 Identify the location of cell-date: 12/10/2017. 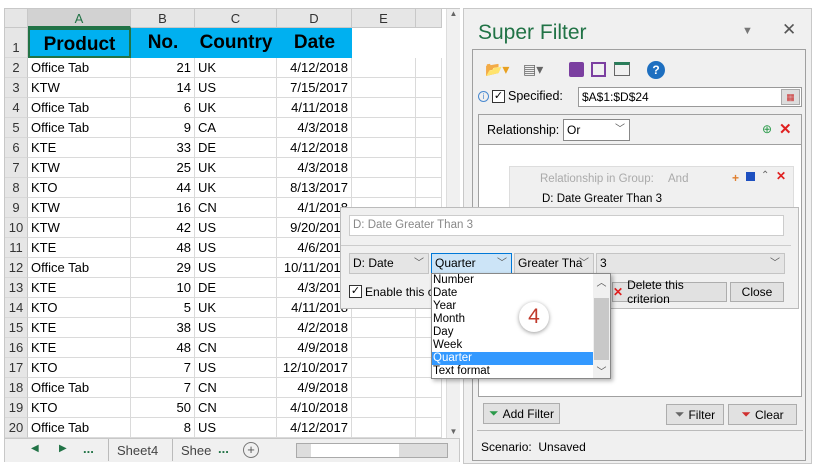
(314, 368).